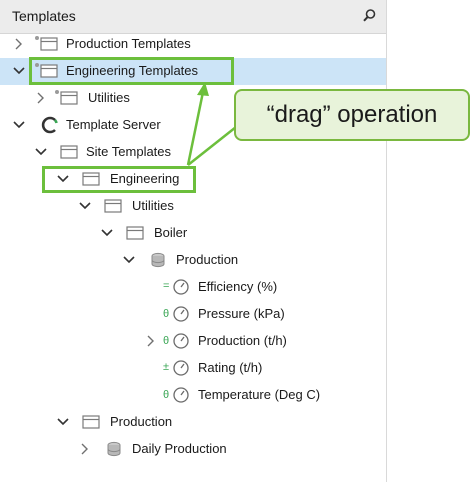 This screenshot has height=482, width=474. I want to click on tree-item-label: Temperature (Deg C), so click(259, 394).